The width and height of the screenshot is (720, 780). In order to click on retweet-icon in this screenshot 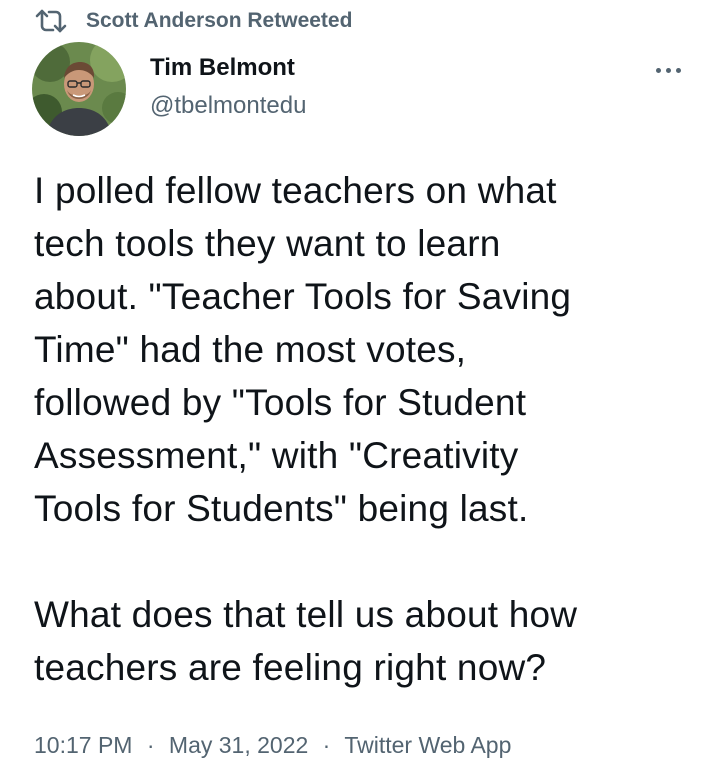, I will do `click(51, 21)`.